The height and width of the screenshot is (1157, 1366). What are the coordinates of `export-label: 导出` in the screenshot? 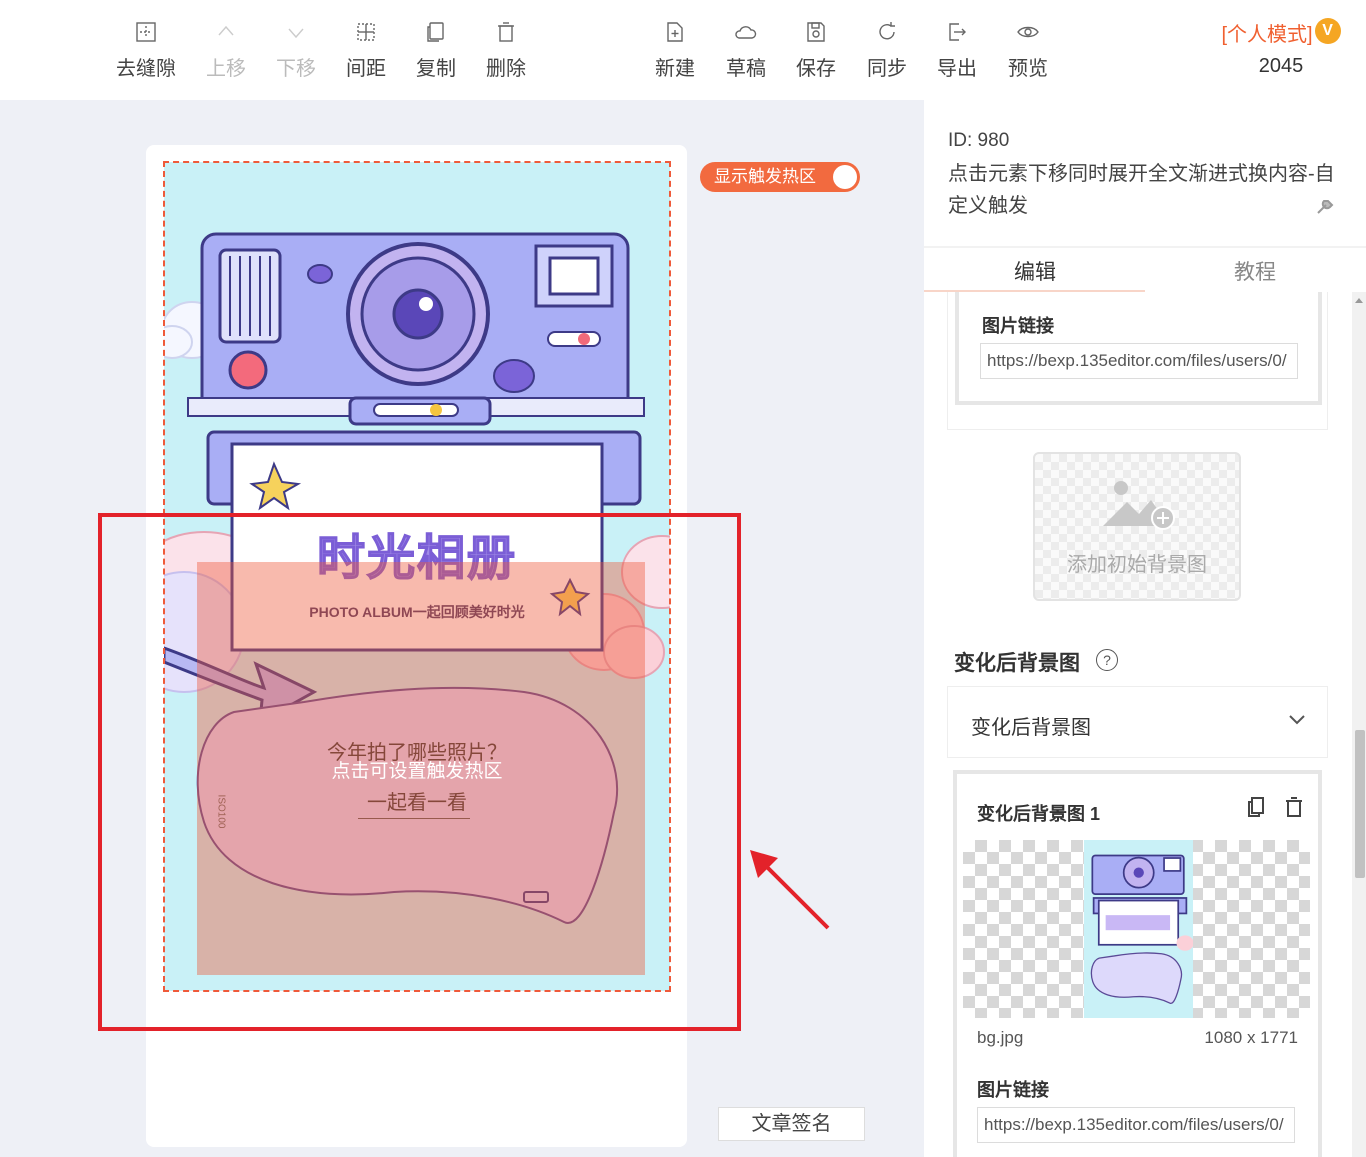 It's located at (957, 69).